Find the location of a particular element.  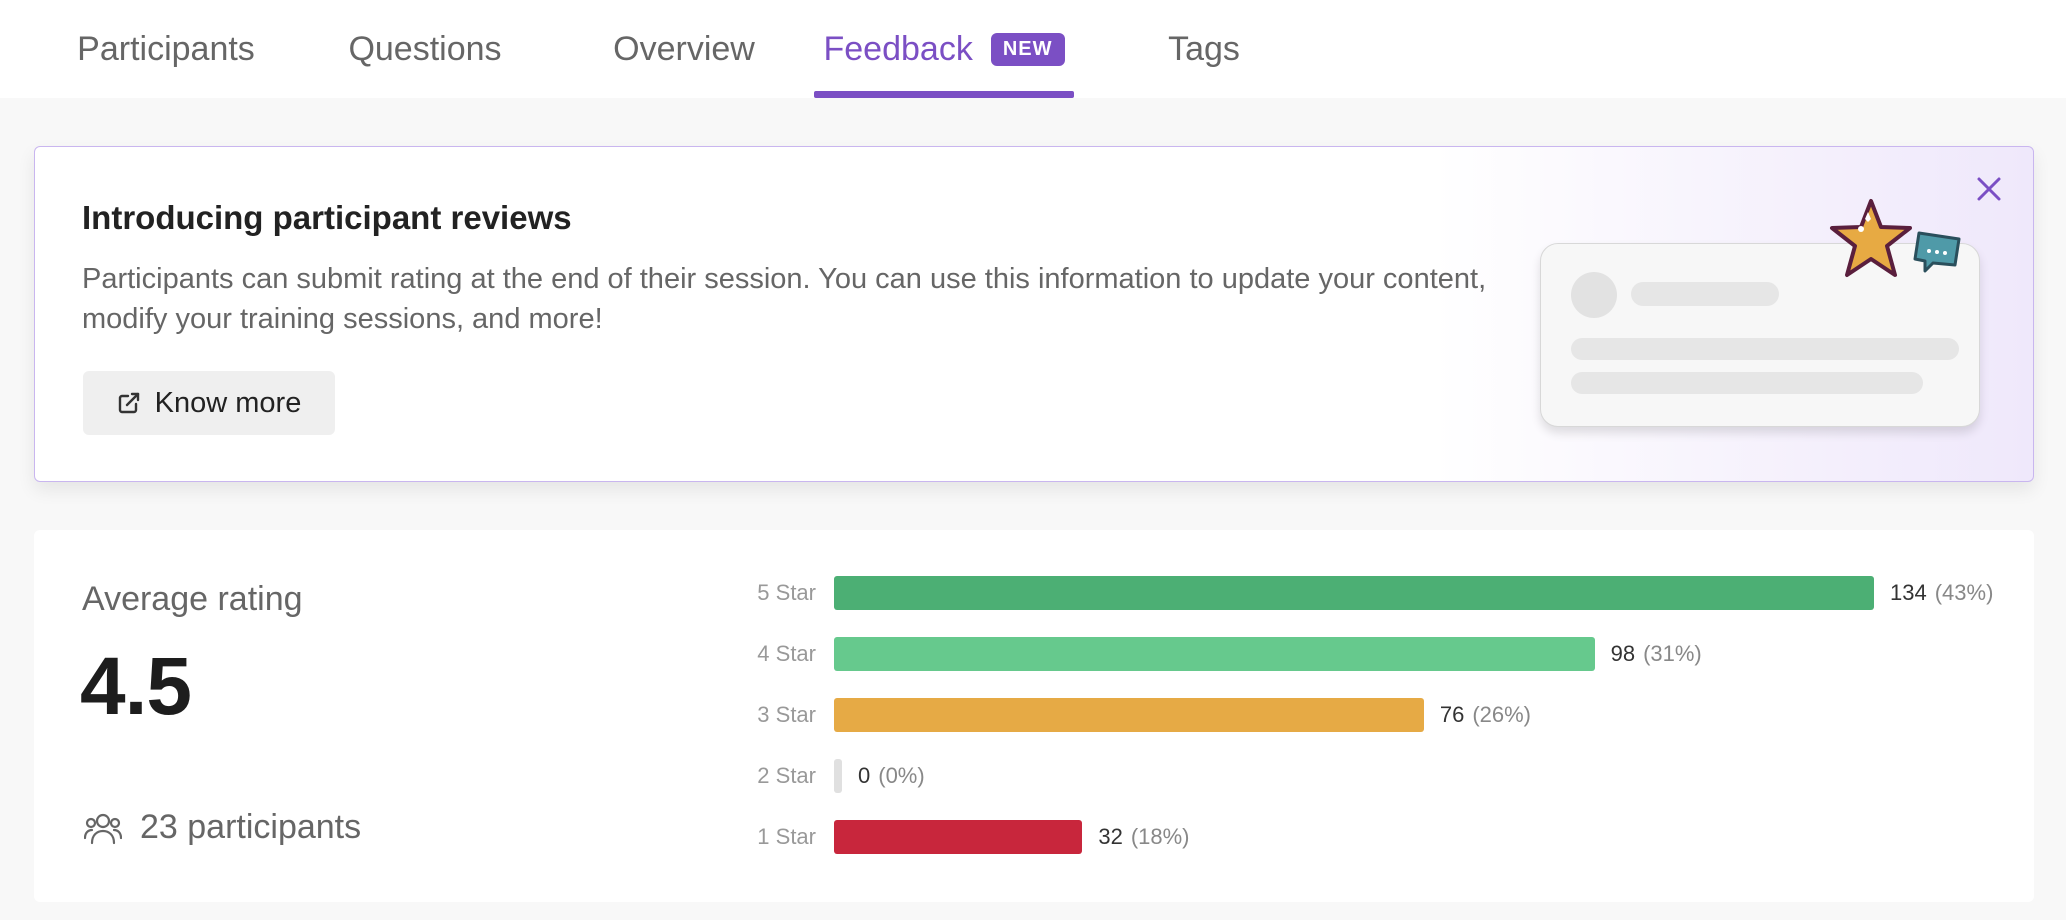

tab-tags: Tags is located at coordinates (1204, 49).